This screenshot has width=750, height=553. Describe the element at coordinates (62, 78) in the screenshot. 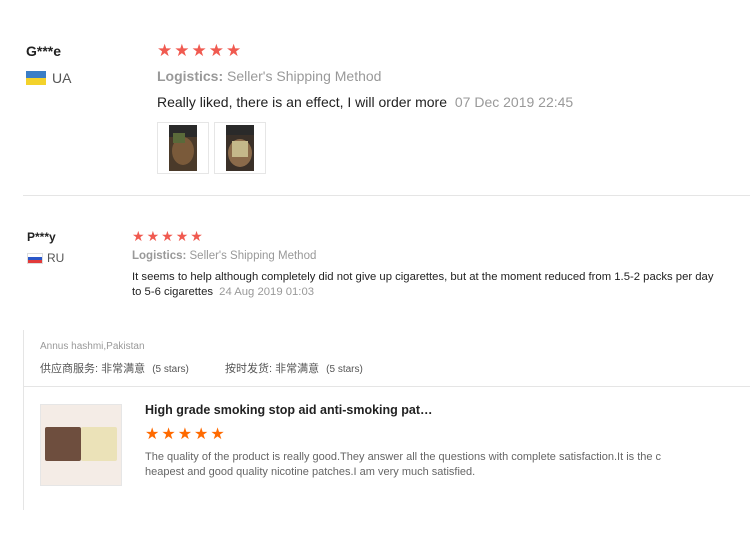

I see `reviewer-country: UA` at that location.